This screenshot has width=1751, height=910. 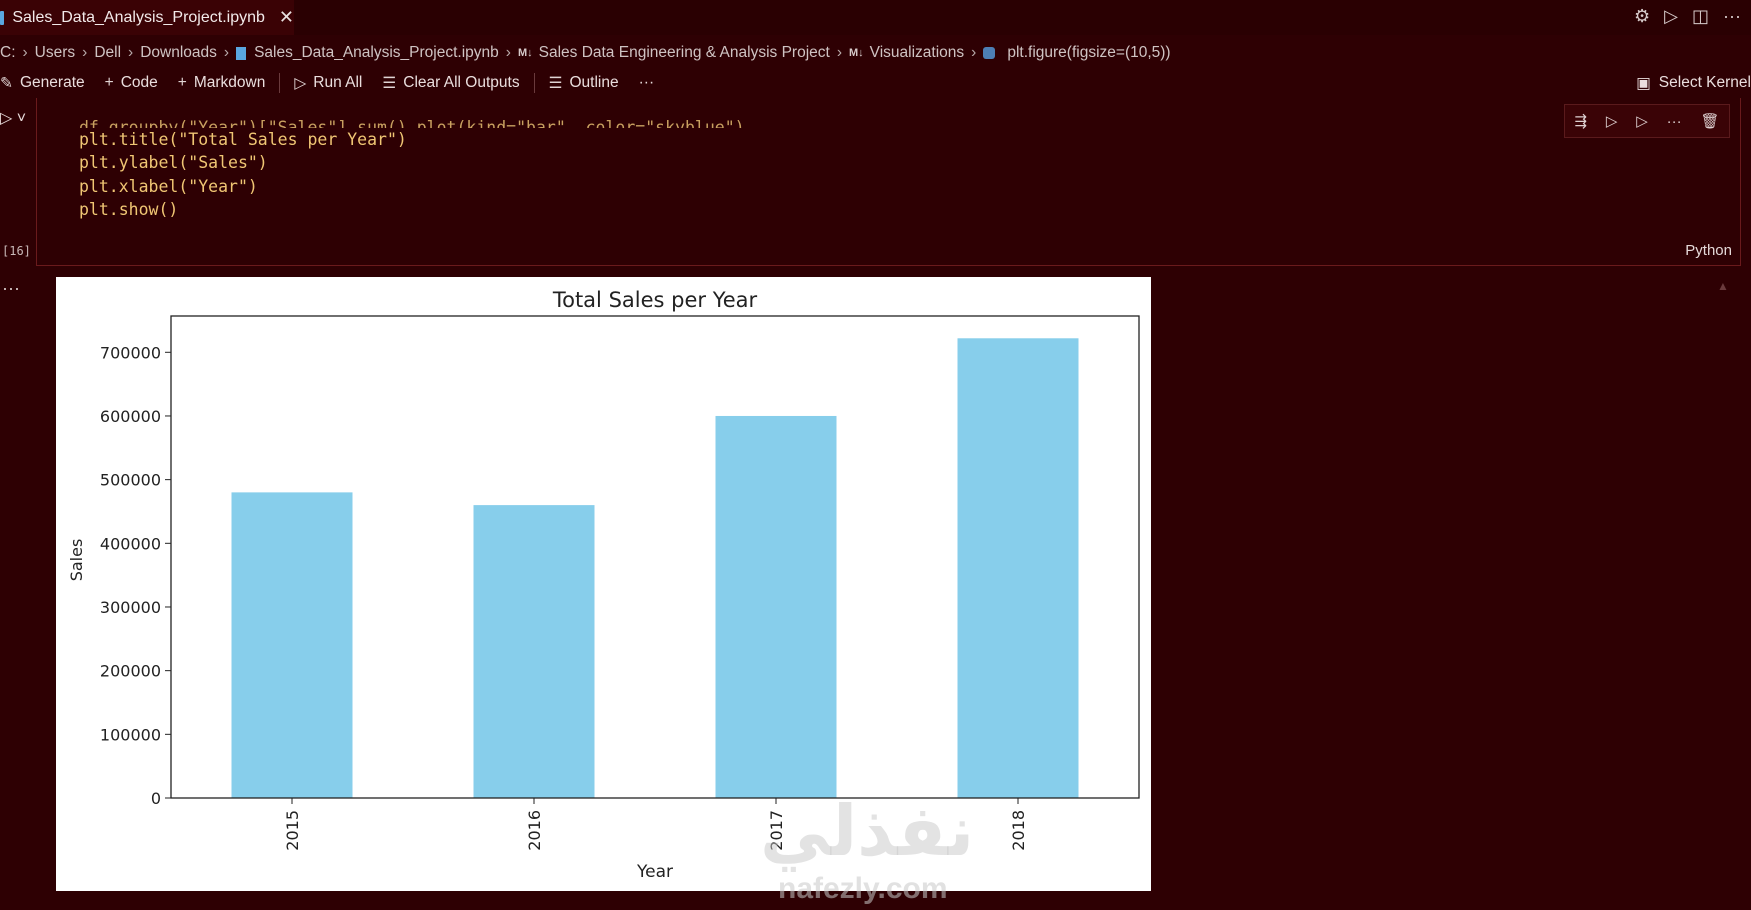 I want to click on outline-button: ☰ Outline, so click(x=584, y=83).